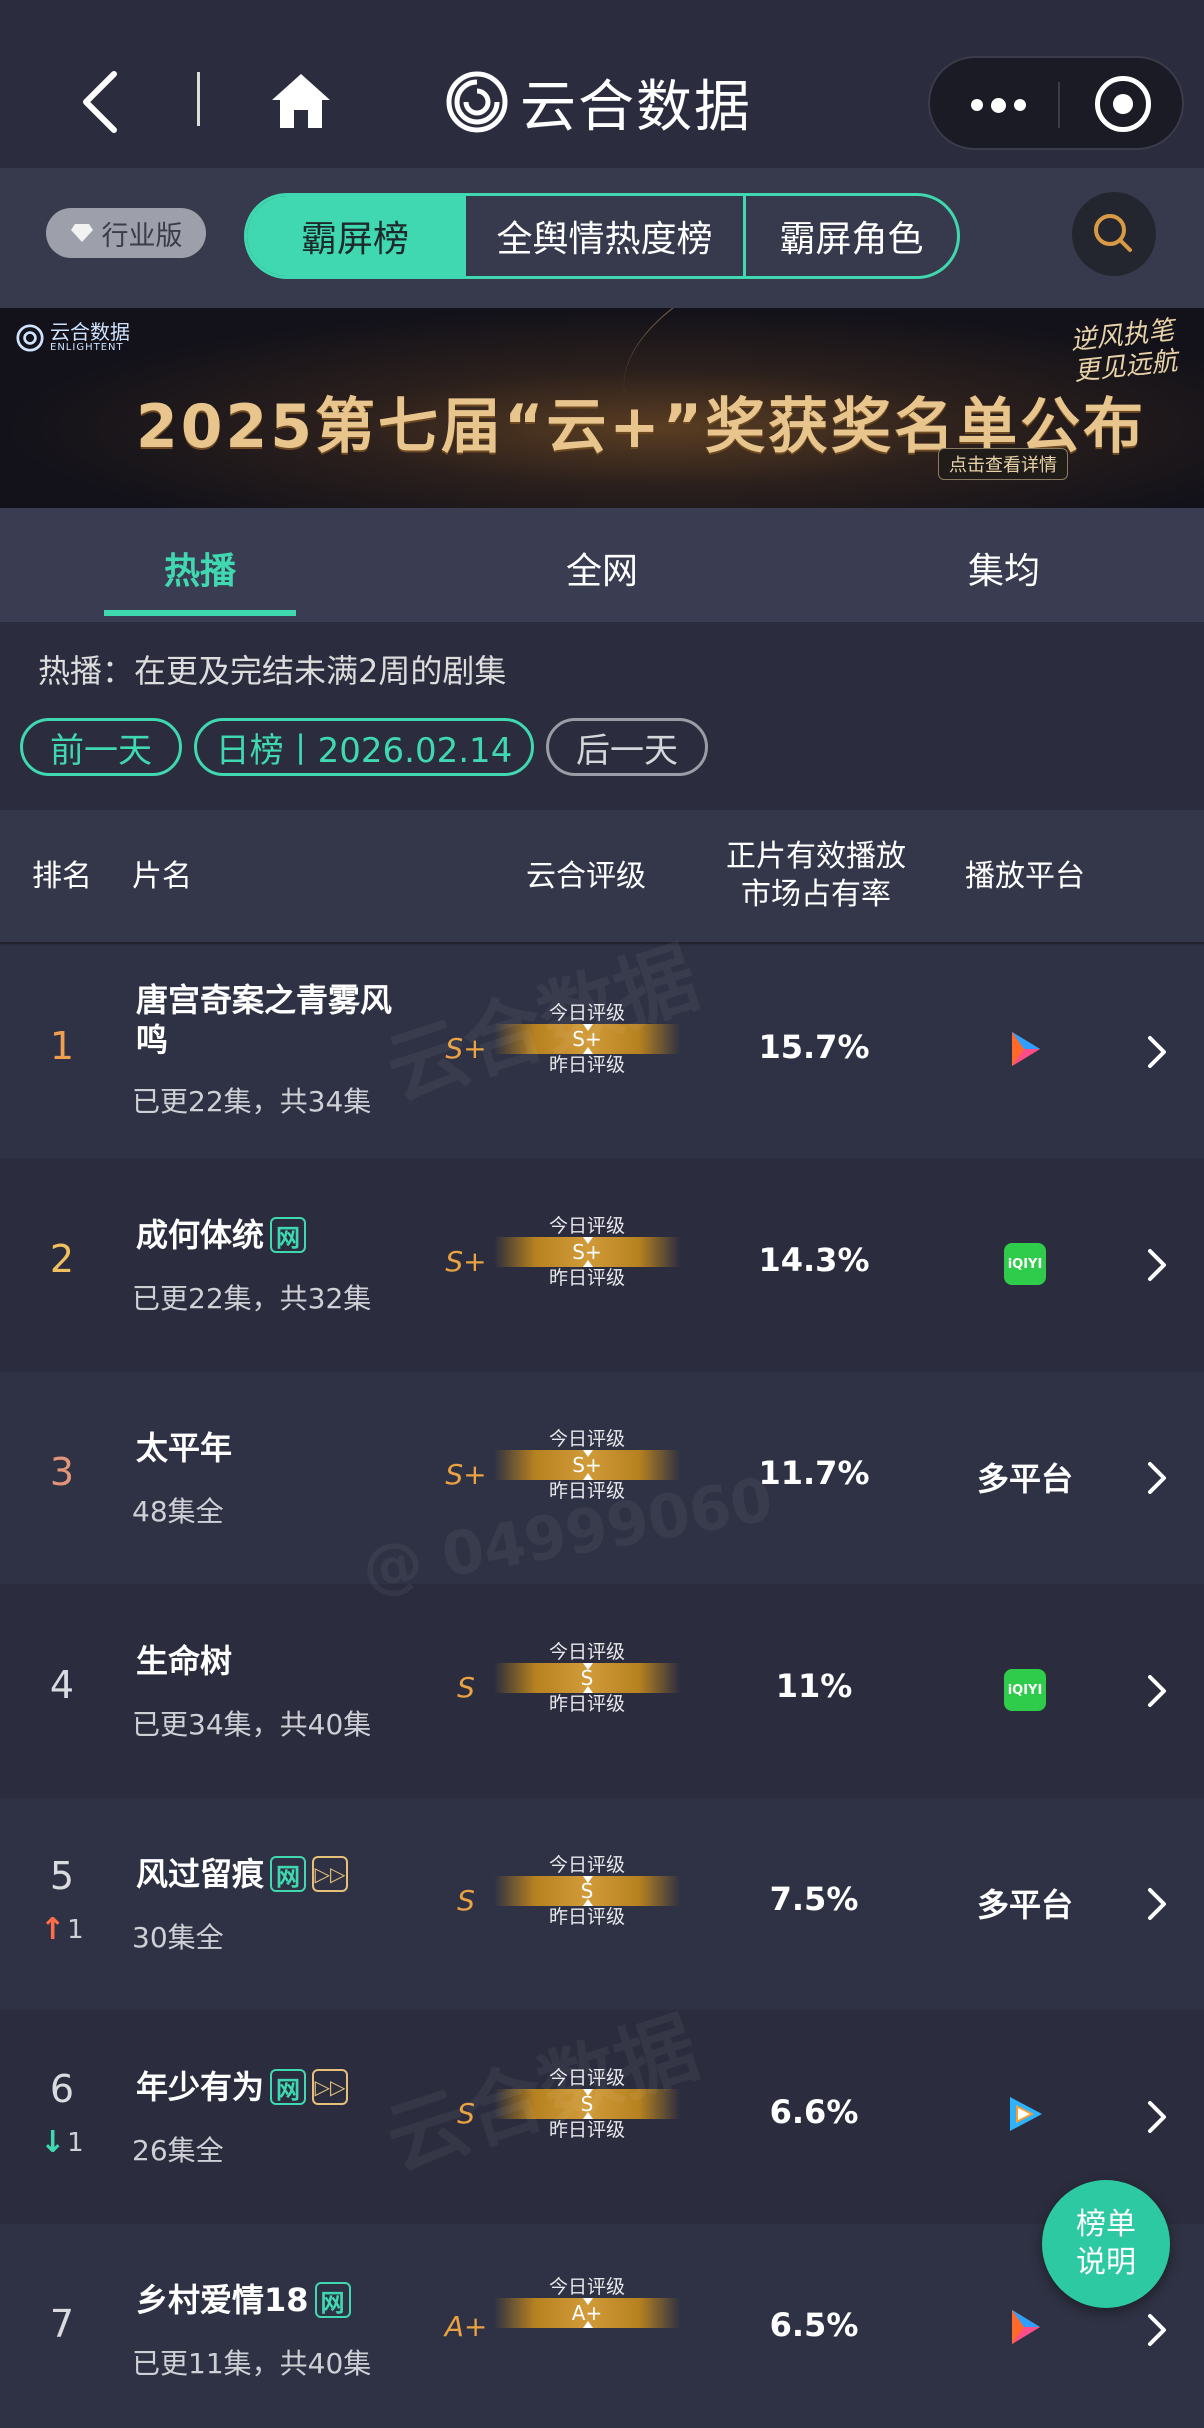 This screenshot has height=2428, width=1204. What do you see at coordinates (850, 236) in the screenshot?
I see `tab-dominance-roles: 霸屏角色` at bounding box center [850, 236].